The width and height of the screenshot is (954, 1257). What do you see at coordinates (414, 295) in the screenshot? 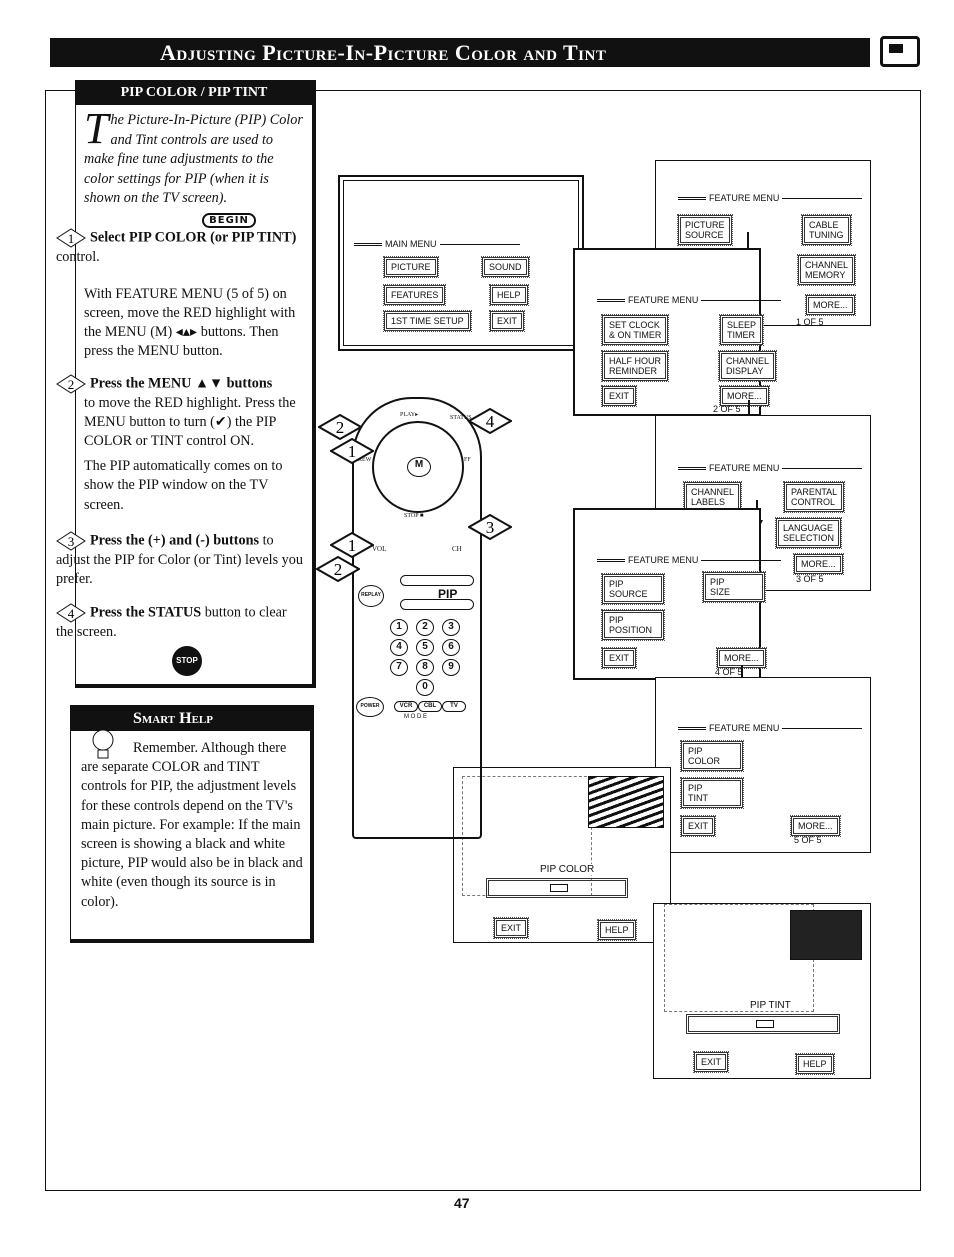
I see `menu-item-features: FEATURES` at bounding box center [414, 295].